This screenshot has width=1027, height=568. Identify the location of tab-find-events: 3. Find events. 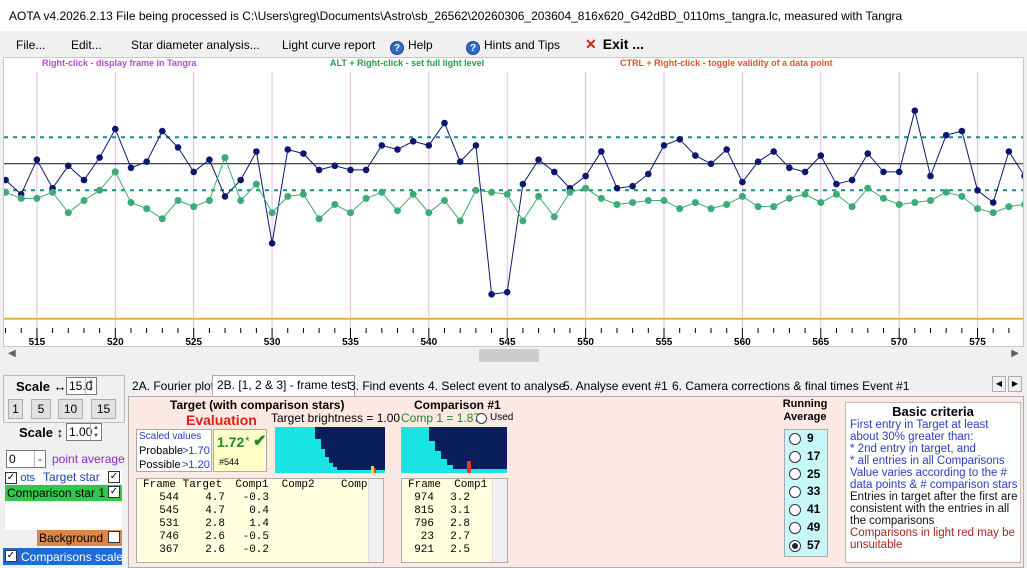
(386, 386).